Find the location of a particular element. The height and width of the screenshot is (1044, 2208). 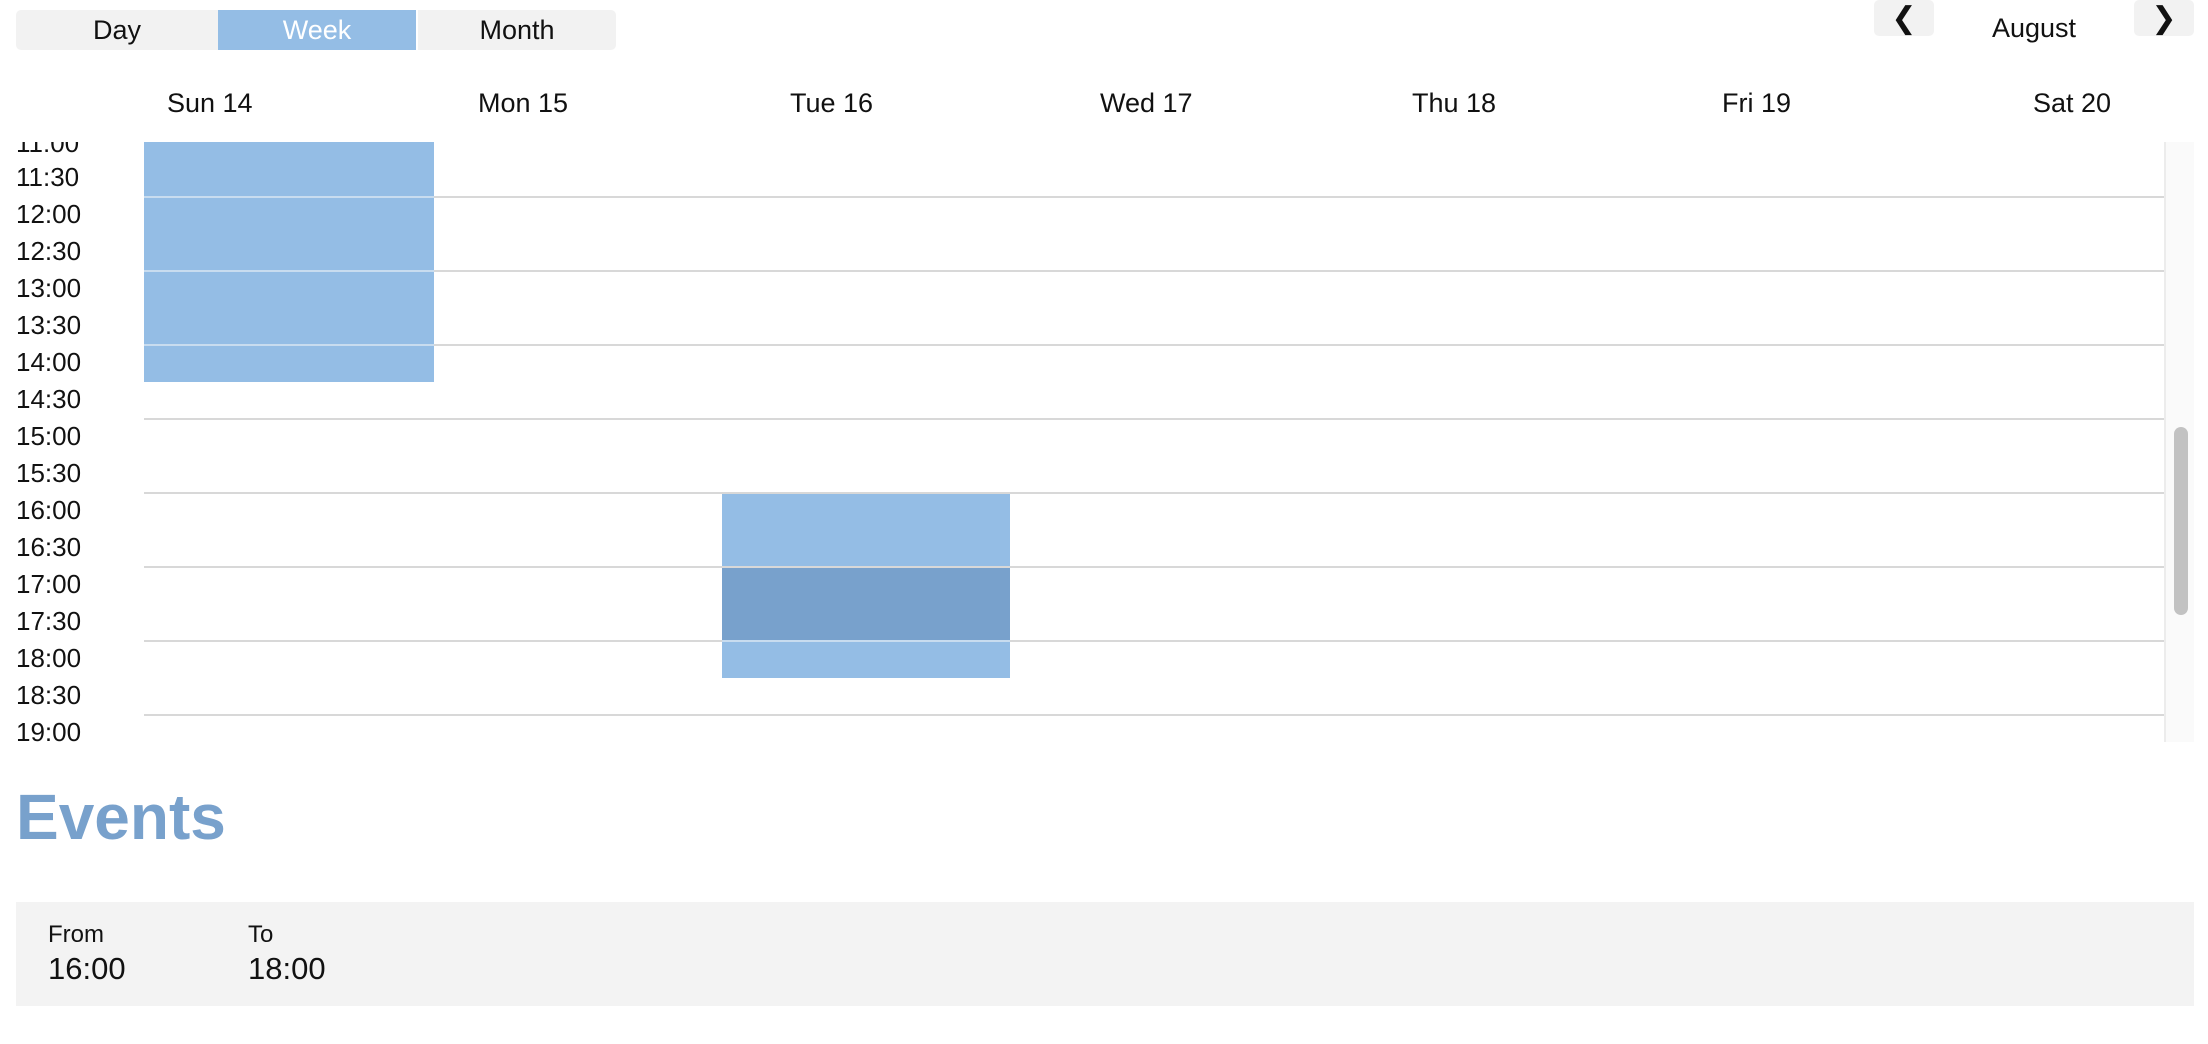

view-day-button: Day is located at coordinates (117, 30).